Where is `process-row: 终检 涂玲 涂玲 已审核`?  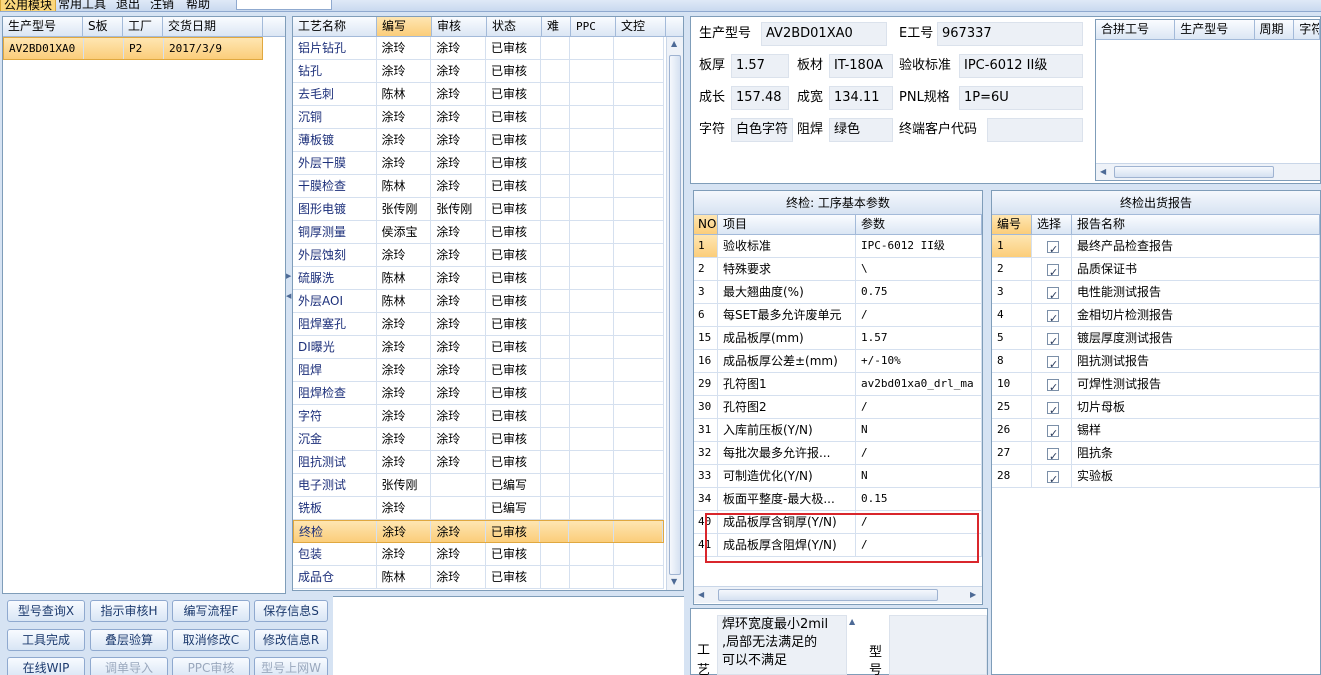 process-row: 终检 涂玲 涂玲 已审核 is located at coordinates (478, 531).